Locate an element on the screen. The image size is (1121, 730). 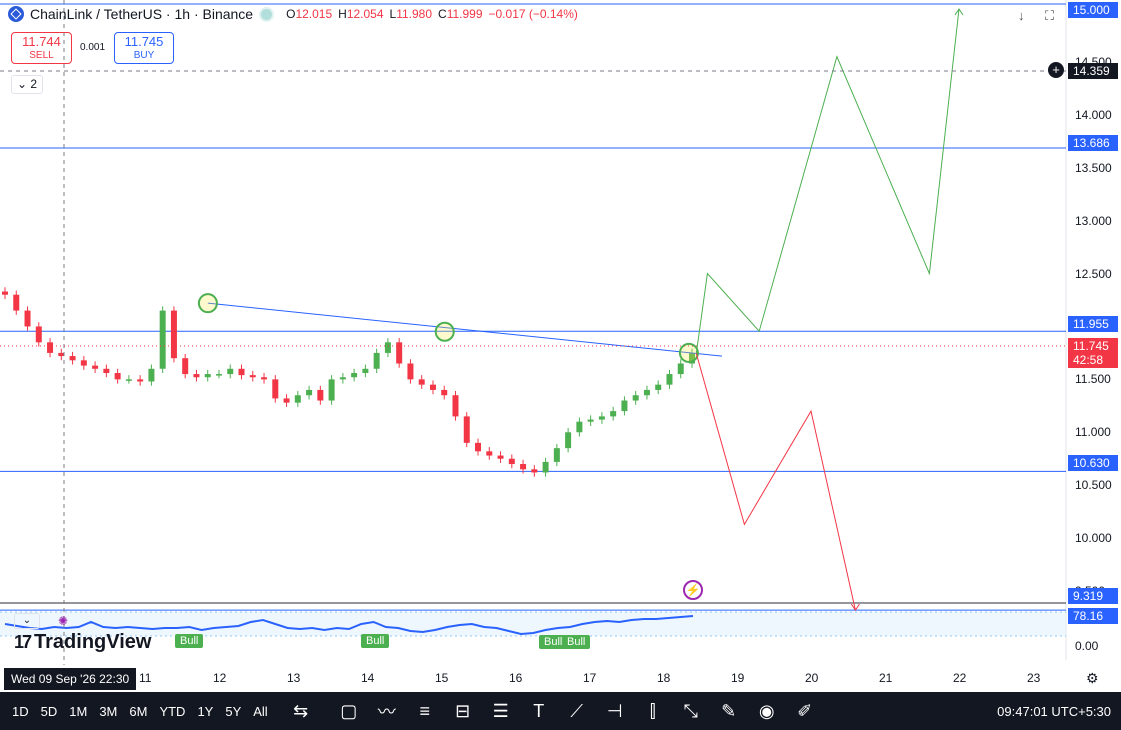
close-value: 11.999 is located at coordinates (464, 14).